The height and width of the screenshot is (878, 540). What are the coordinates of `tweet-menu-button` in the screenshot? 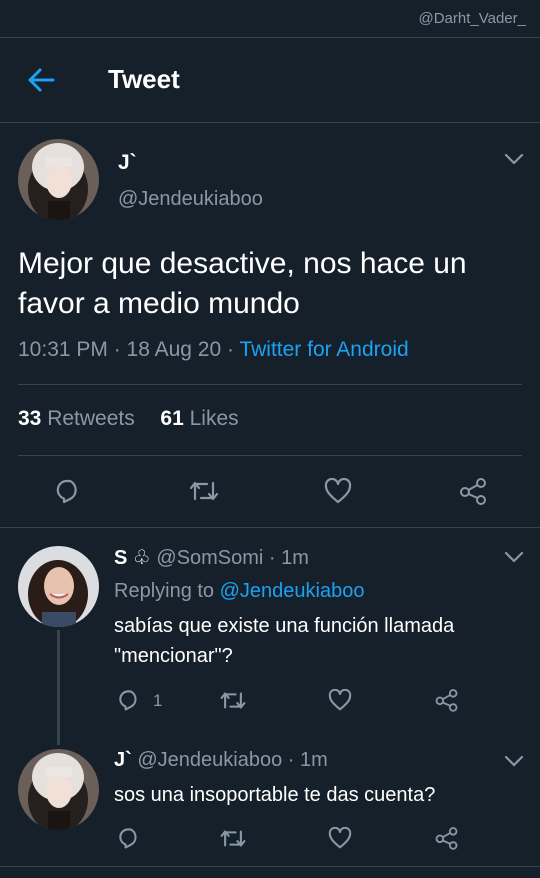 It's located at (514, 161).